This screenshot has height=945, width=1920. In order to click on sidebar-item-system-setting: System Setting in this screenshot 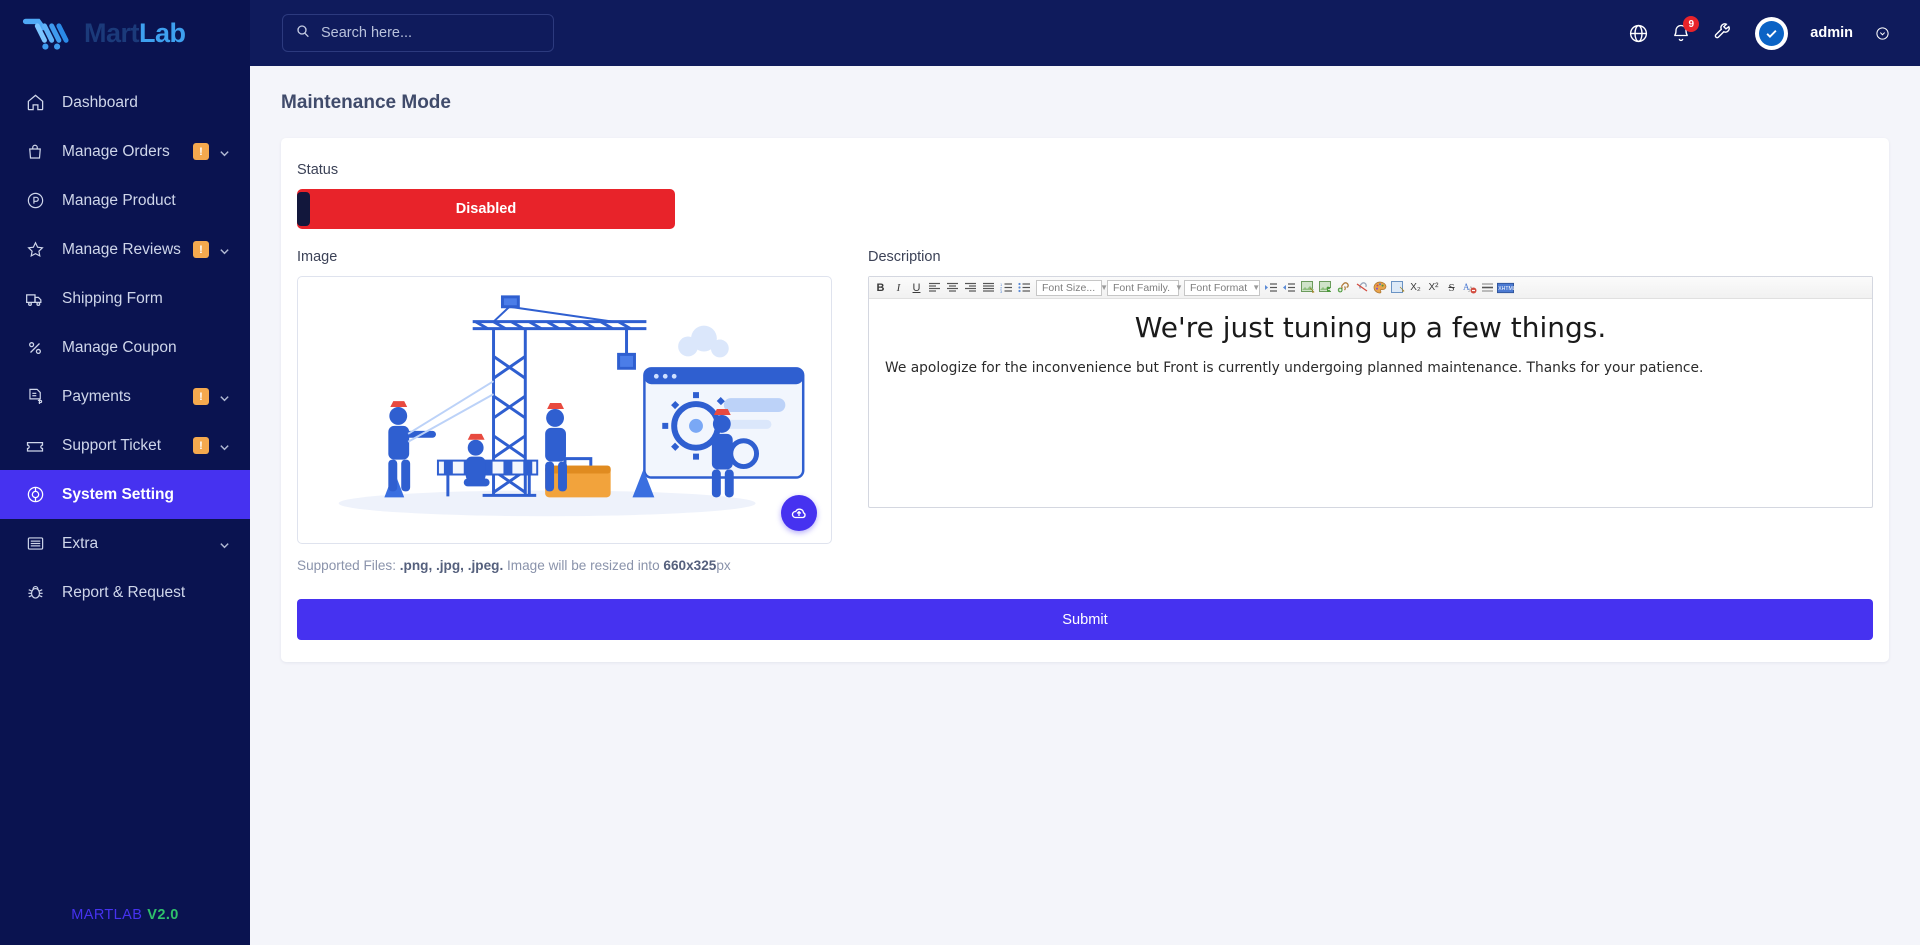, I will do `click(125, 494)`.